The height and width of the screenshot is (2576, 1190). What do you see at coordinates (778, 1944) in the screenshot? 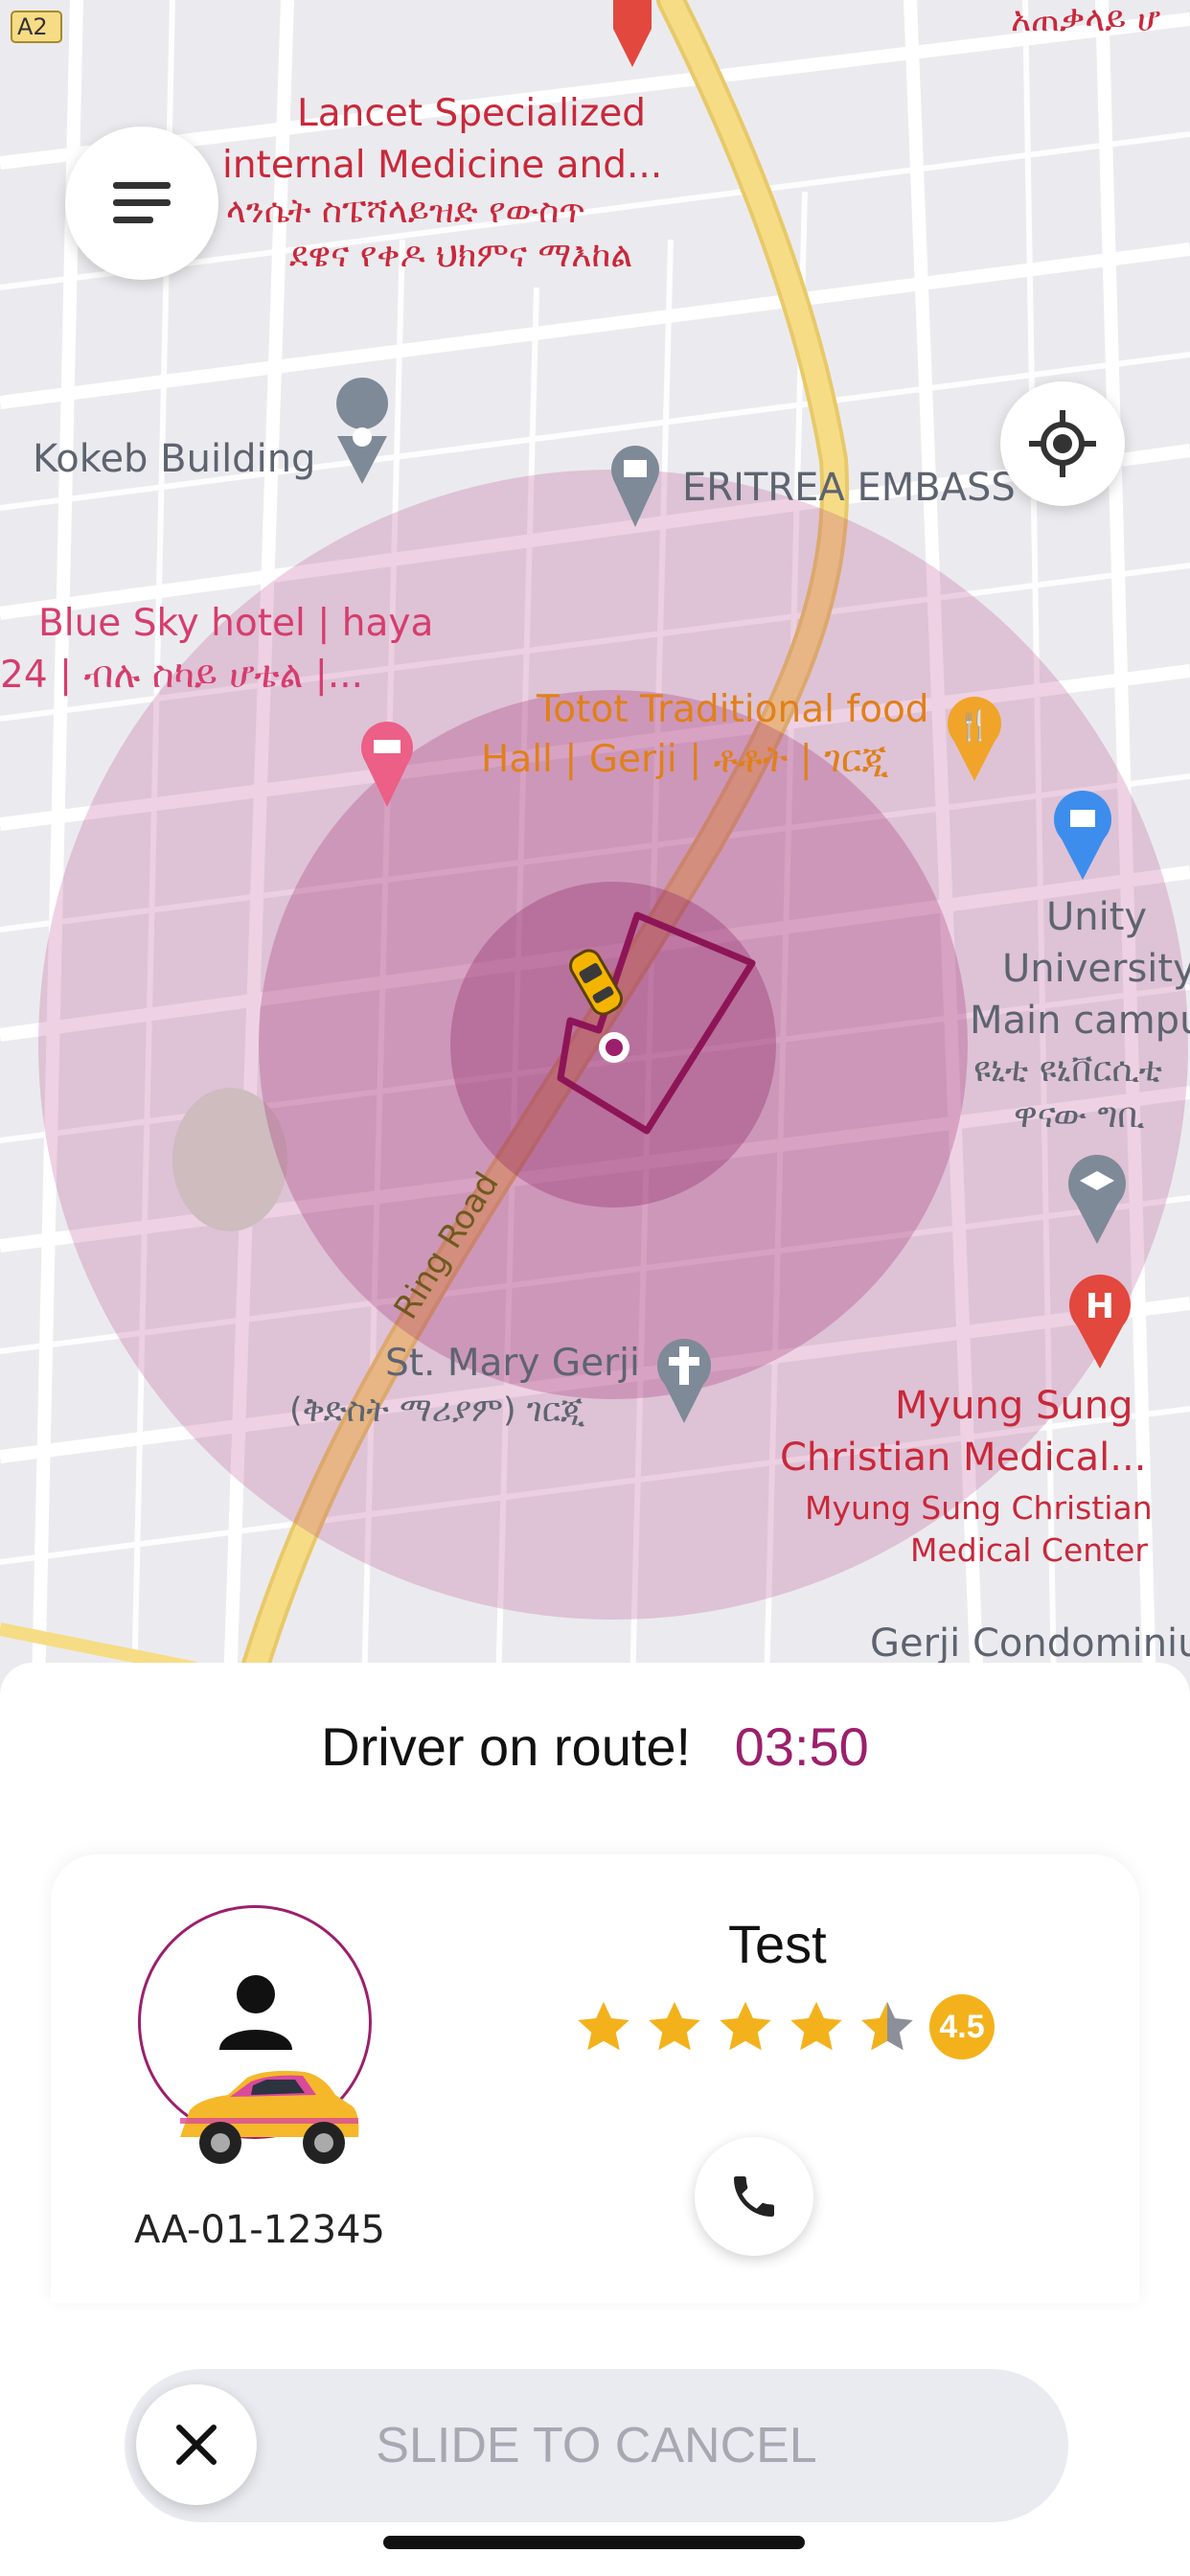
I see `driver-name: Test` at bounding box center [778, 1944].